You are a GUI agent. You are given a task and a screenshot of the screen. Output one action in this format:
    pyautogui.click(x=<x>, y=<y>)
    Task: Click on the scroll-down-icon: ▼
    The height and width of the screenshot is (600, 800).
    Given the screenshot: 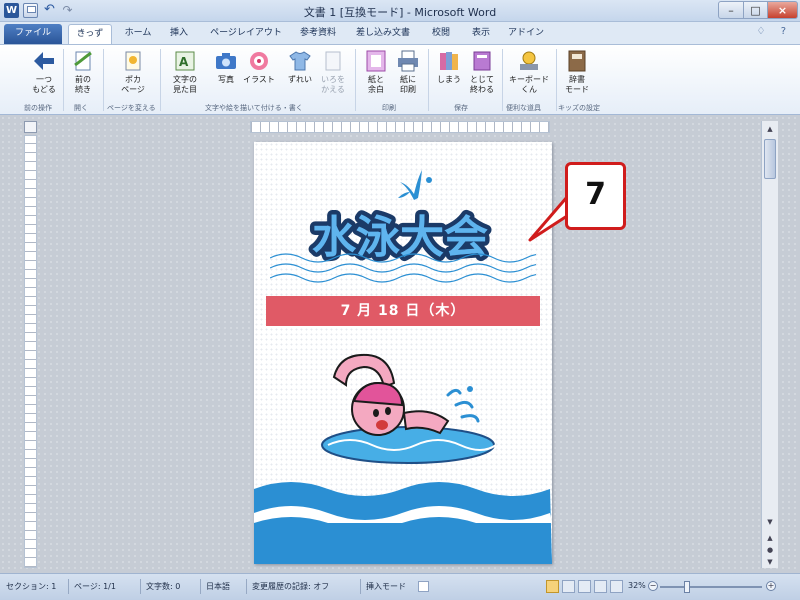 What is the action you would take?
    pyautogui.click(x=770, y=522)
    